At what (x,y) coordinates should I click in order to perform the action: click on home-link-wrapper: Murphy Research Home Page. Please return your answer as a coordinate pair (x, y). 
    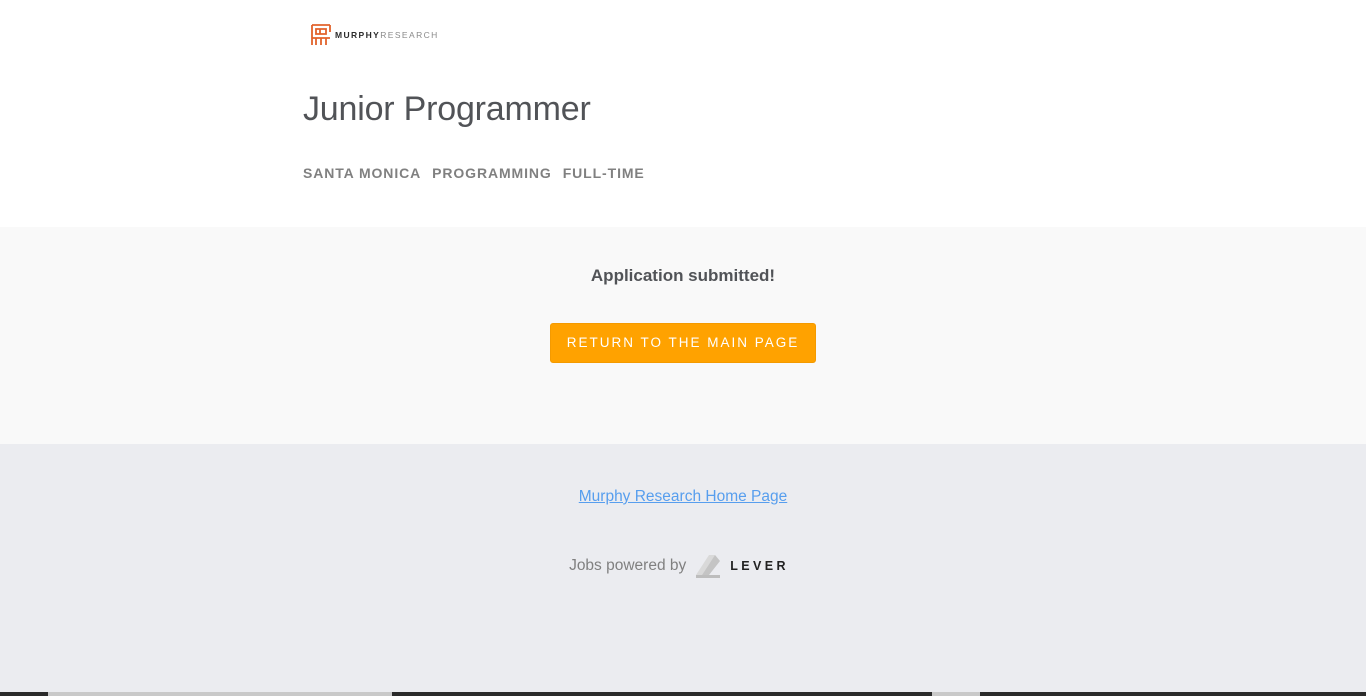
    Looking at the image, I should click on (683, 497).